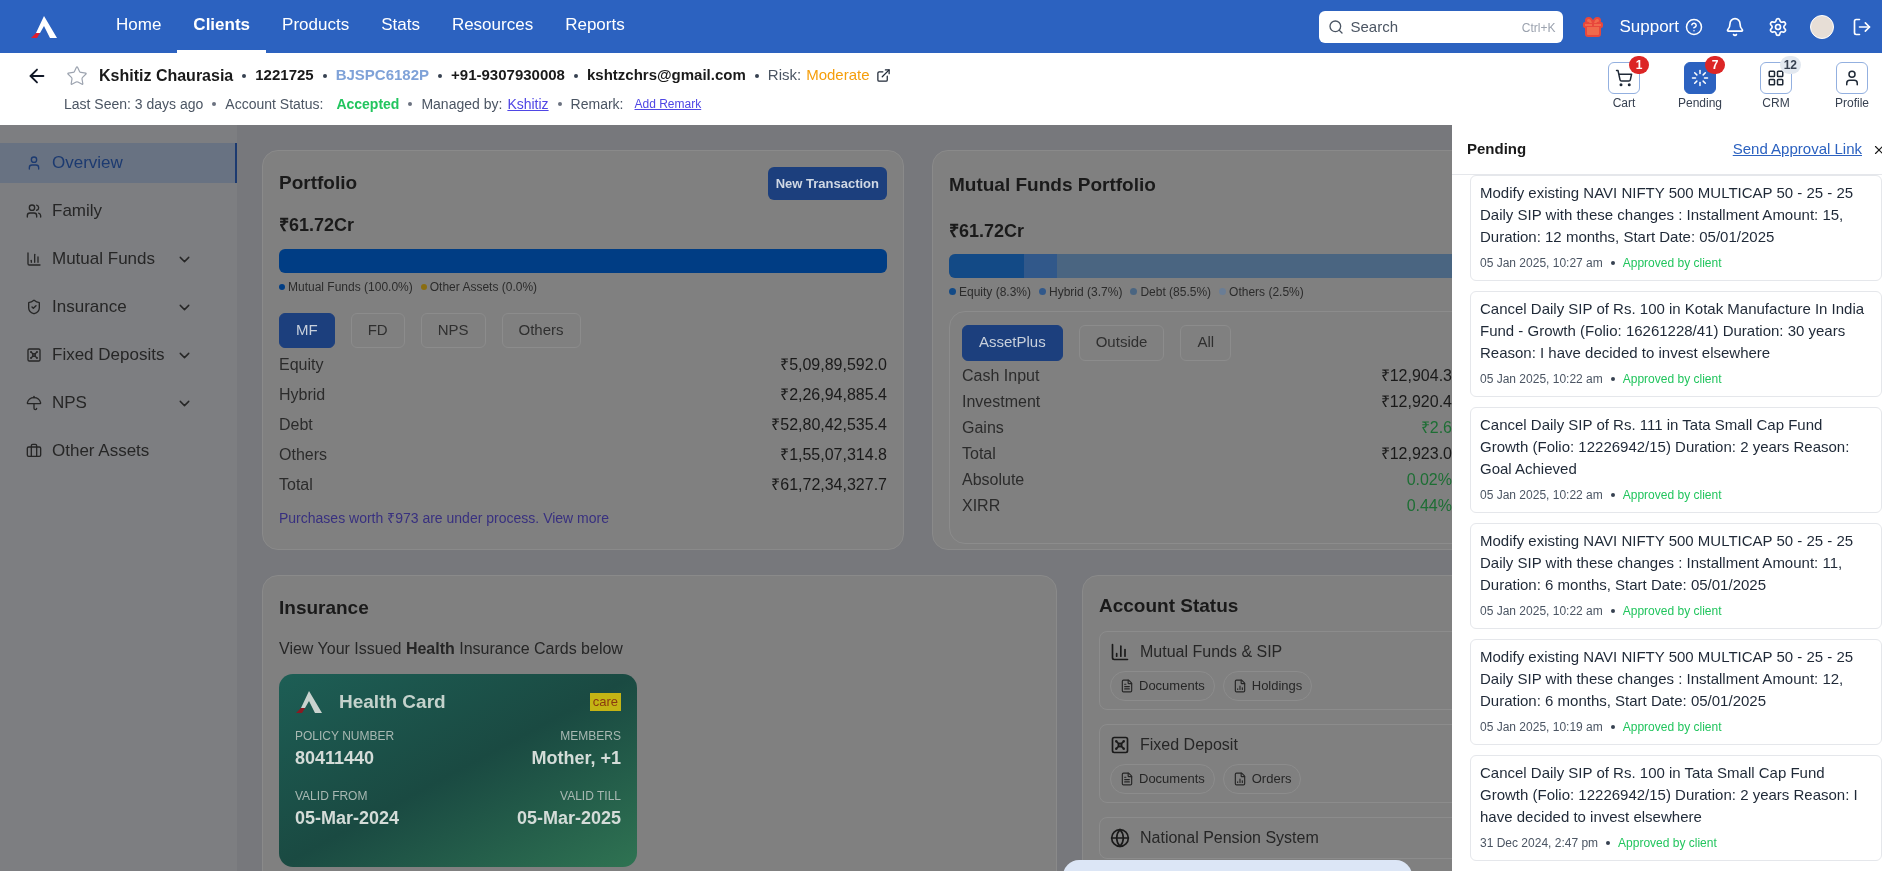 The height and width of the screenshot is (871, 1882). What do you see at coordinates (1862, 26) in the screenshot?
I see `logout-icon` at bounding box center [1862, 26].